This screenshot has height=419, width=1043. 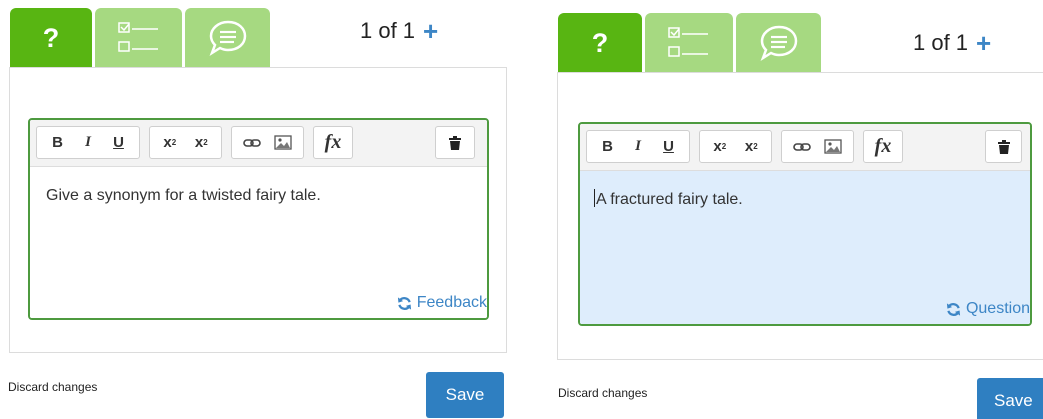 What do you see at coordinates (997, 308) in the screenshot?
I see `switch-link-label: Question` at bounding box center [997, 308].